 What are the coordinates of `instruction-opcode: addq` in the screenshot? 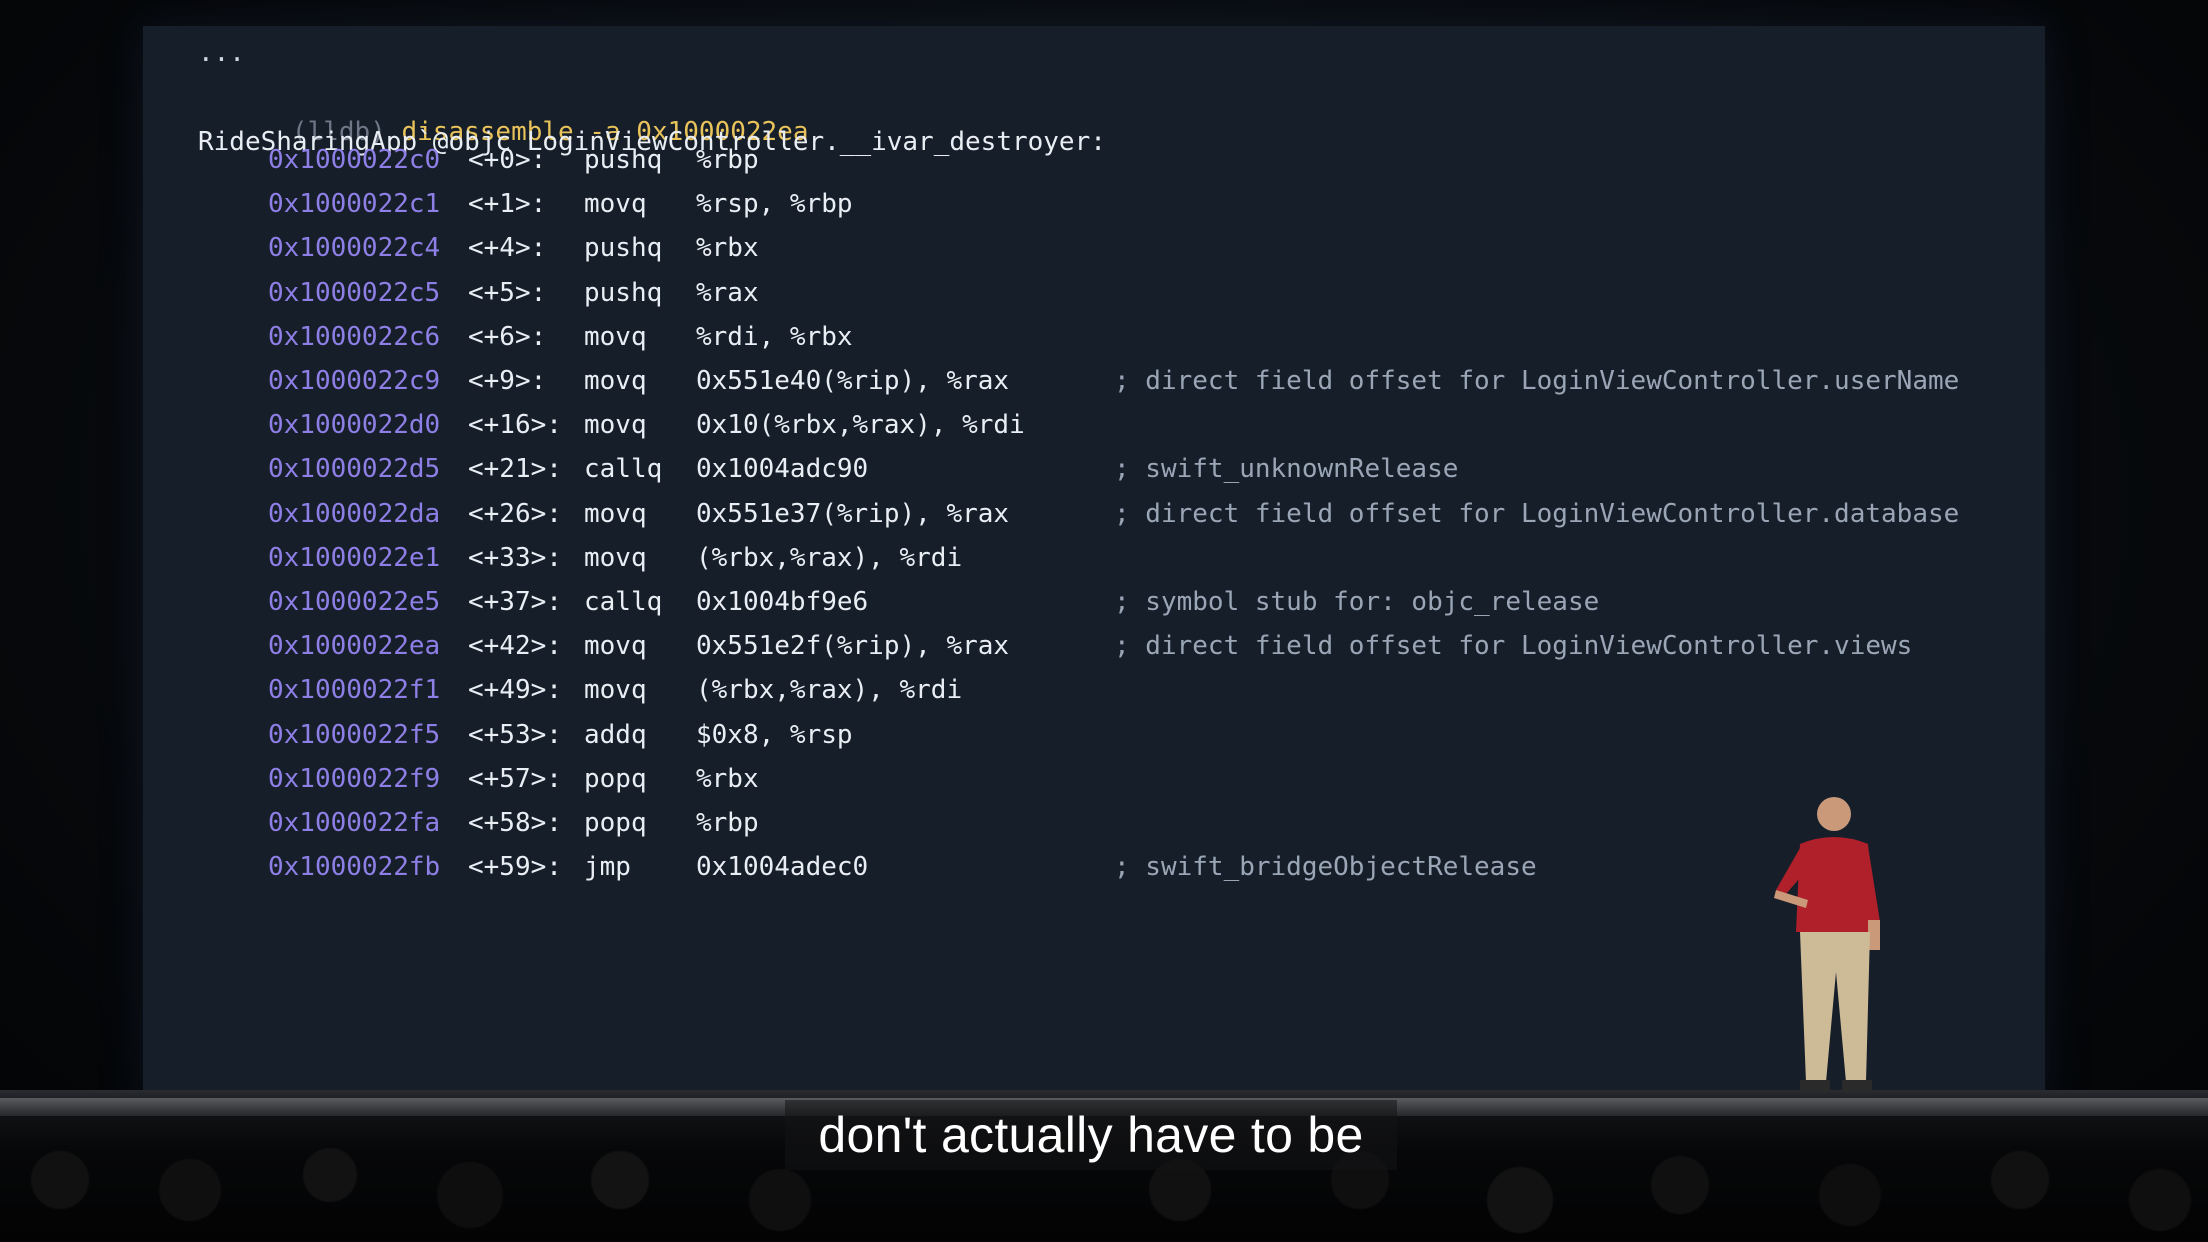 It's located at (615, 734).